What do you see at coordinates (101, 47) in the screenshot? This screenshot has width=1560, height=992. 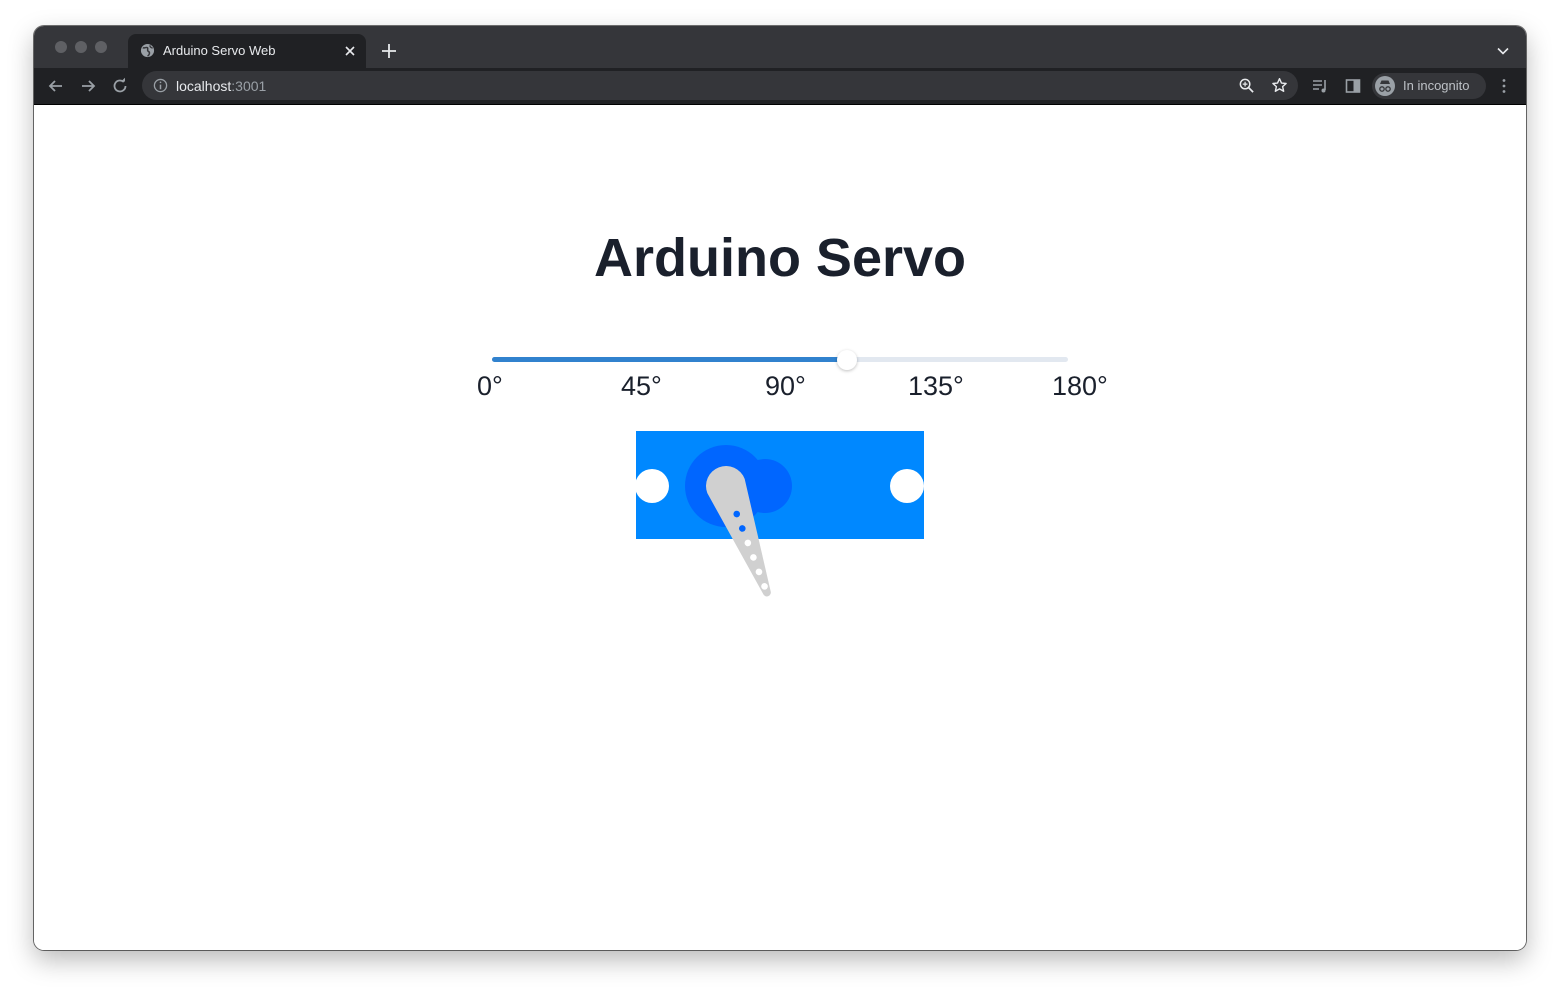 I see `maximize-window-button` at bounding box center [101, 47].